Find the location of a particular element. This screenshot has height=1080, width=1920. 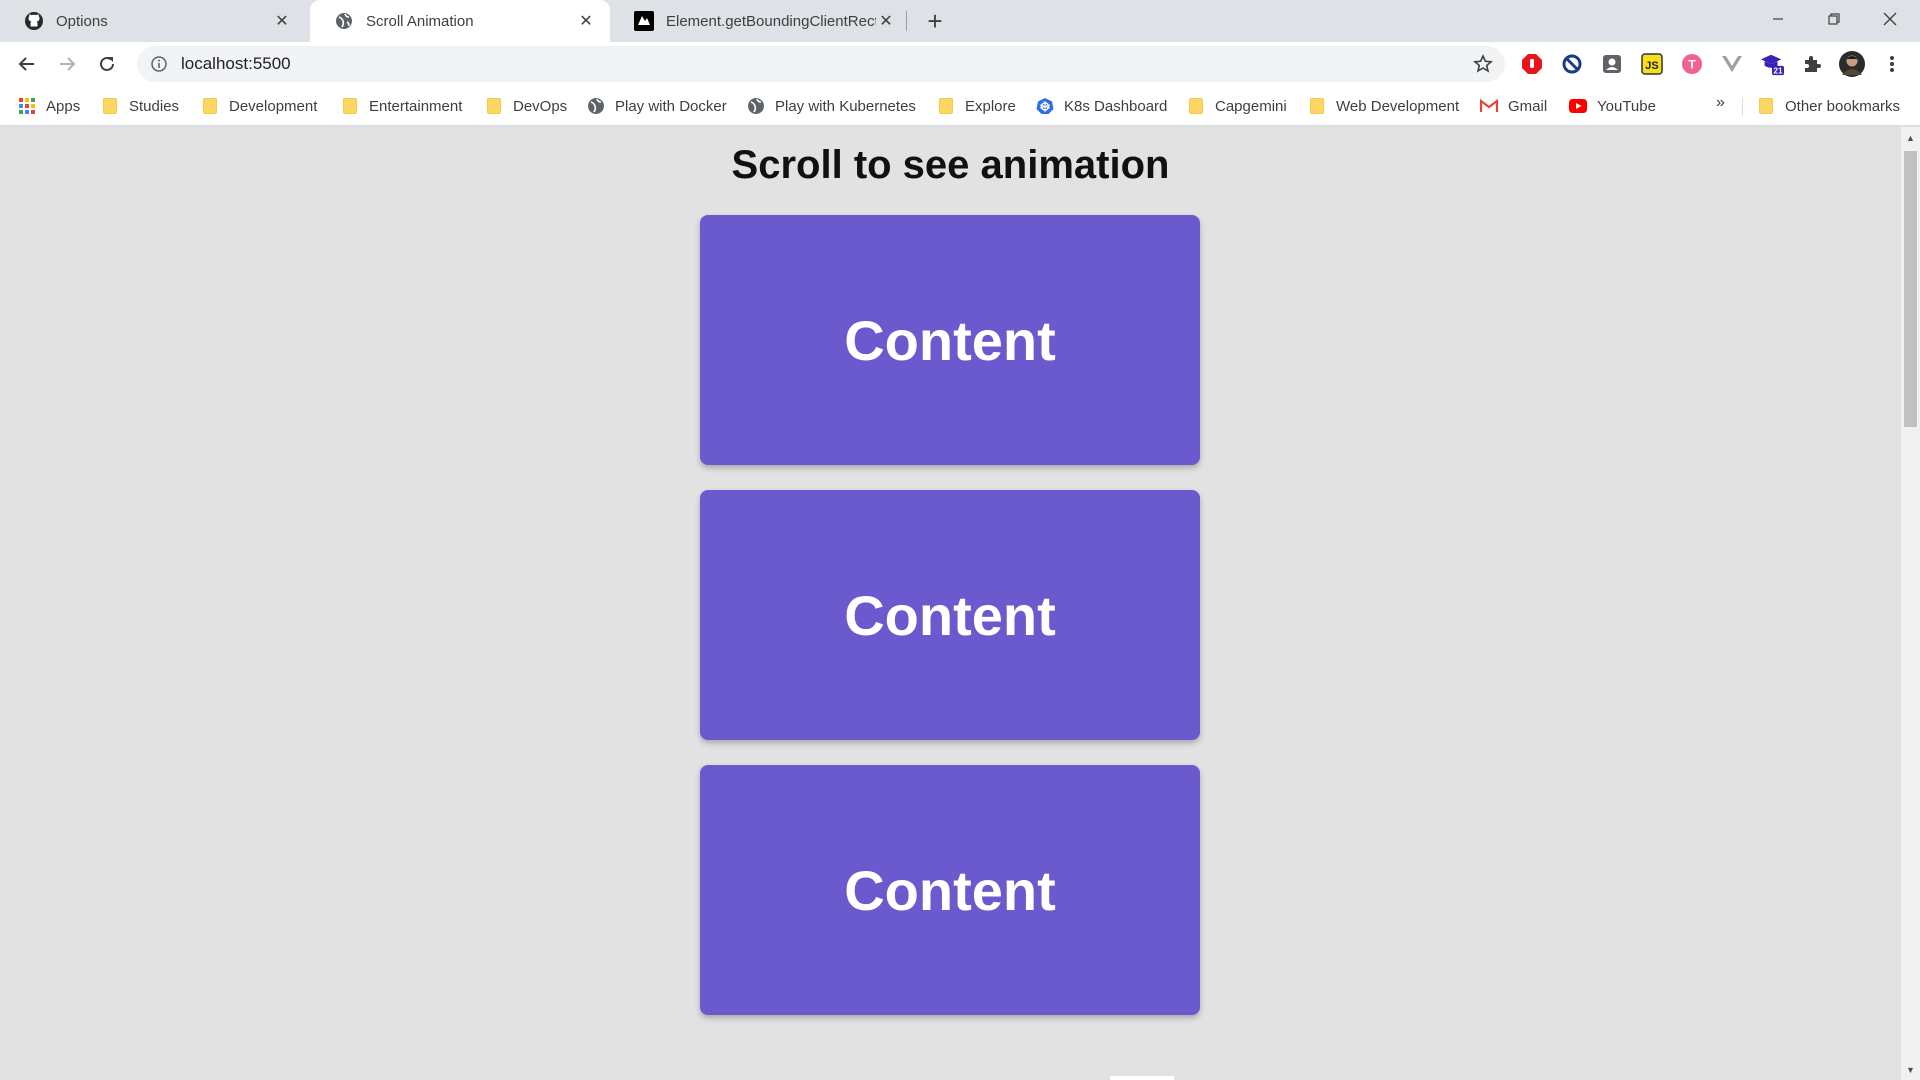

gmail-icon is located at coordinates (1489, 106).